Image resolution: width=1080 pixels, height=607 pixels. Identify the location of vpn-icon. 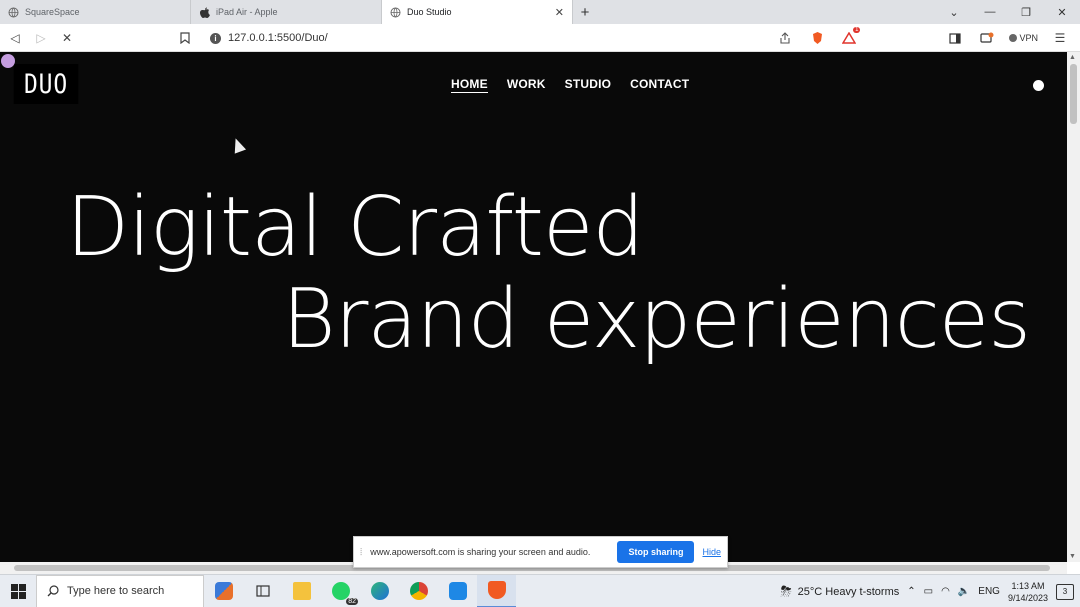
(1013, 38).